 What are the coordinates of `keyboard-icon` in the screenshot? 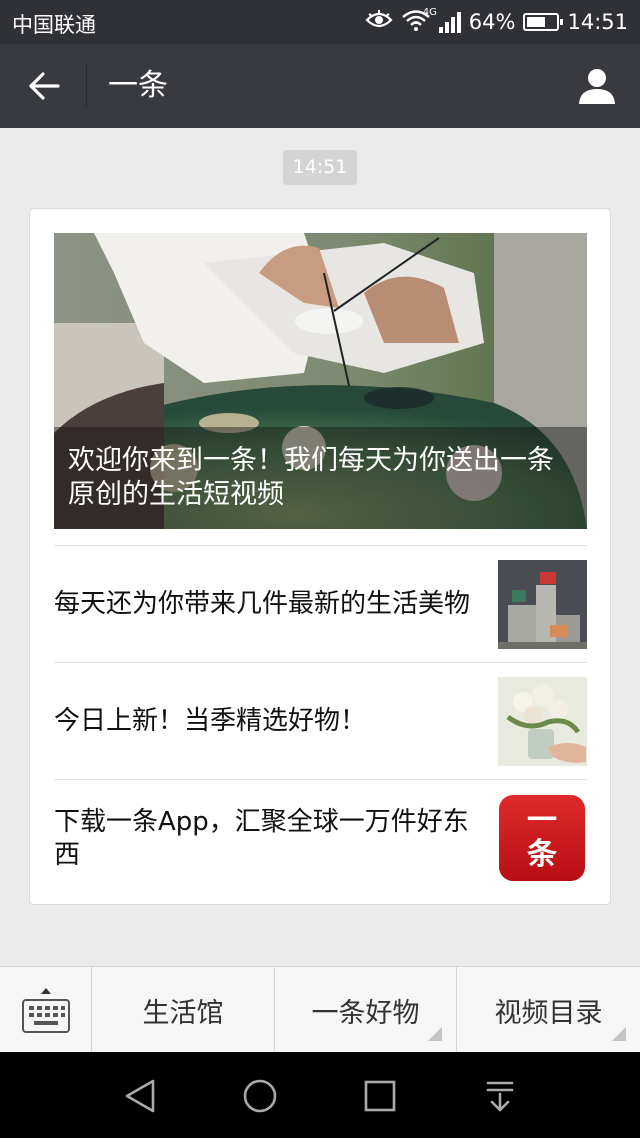 It's located at (45, 1010).